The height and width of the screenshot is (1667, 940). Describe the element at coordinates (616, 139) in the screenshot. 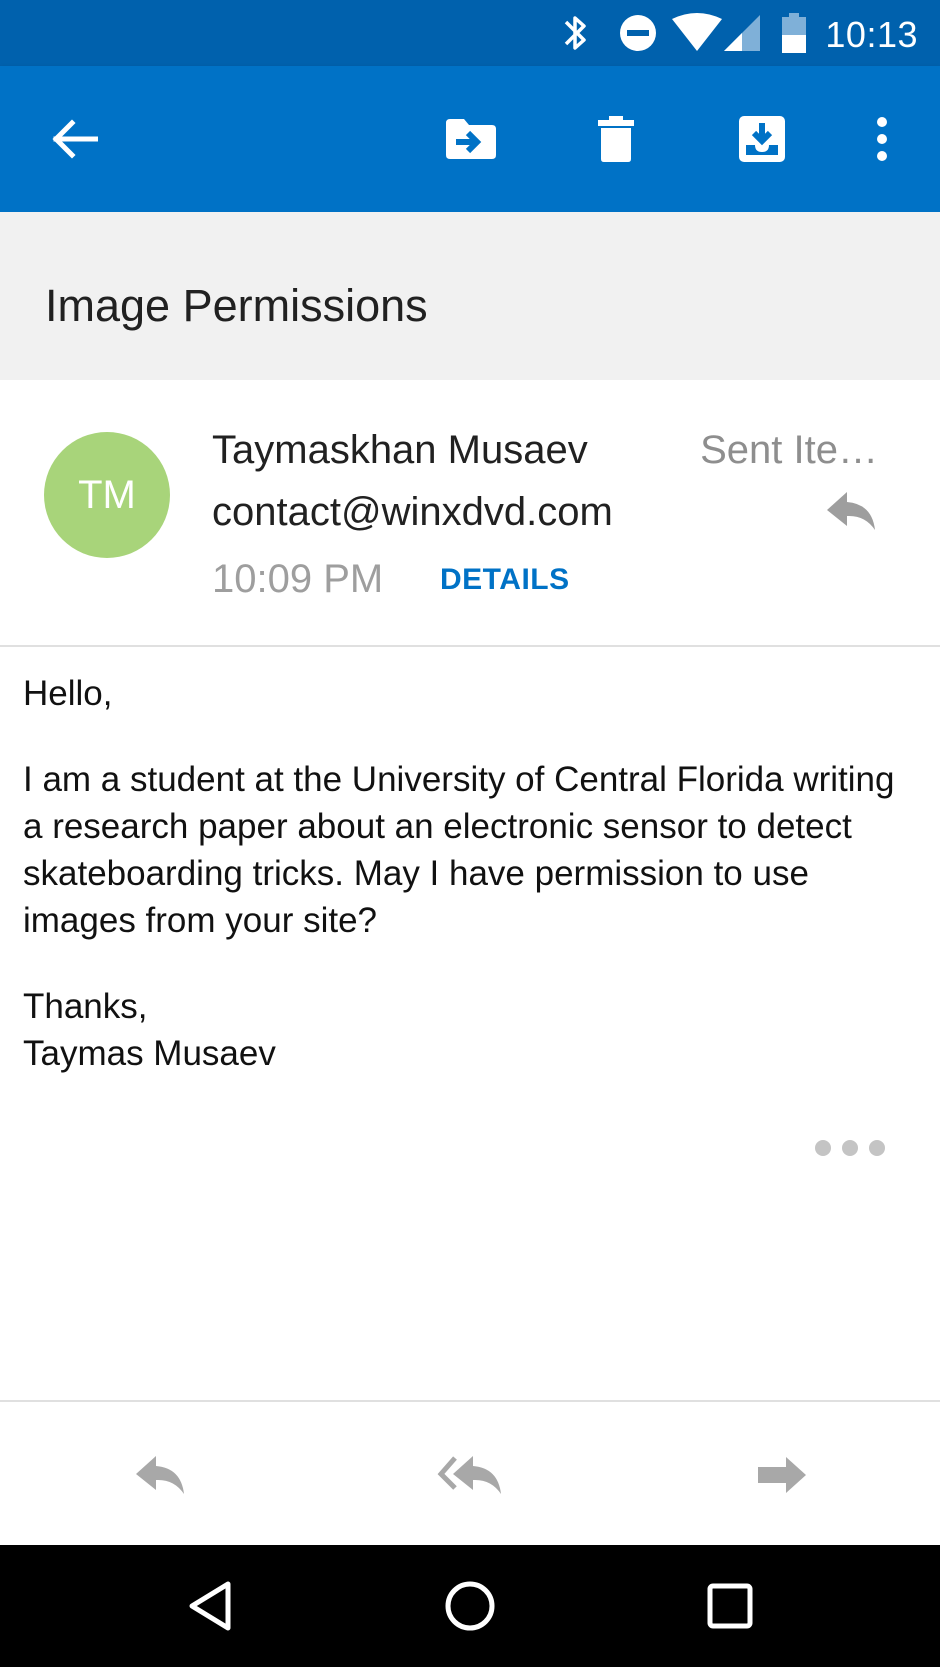

I see `delete-icon` at that location.